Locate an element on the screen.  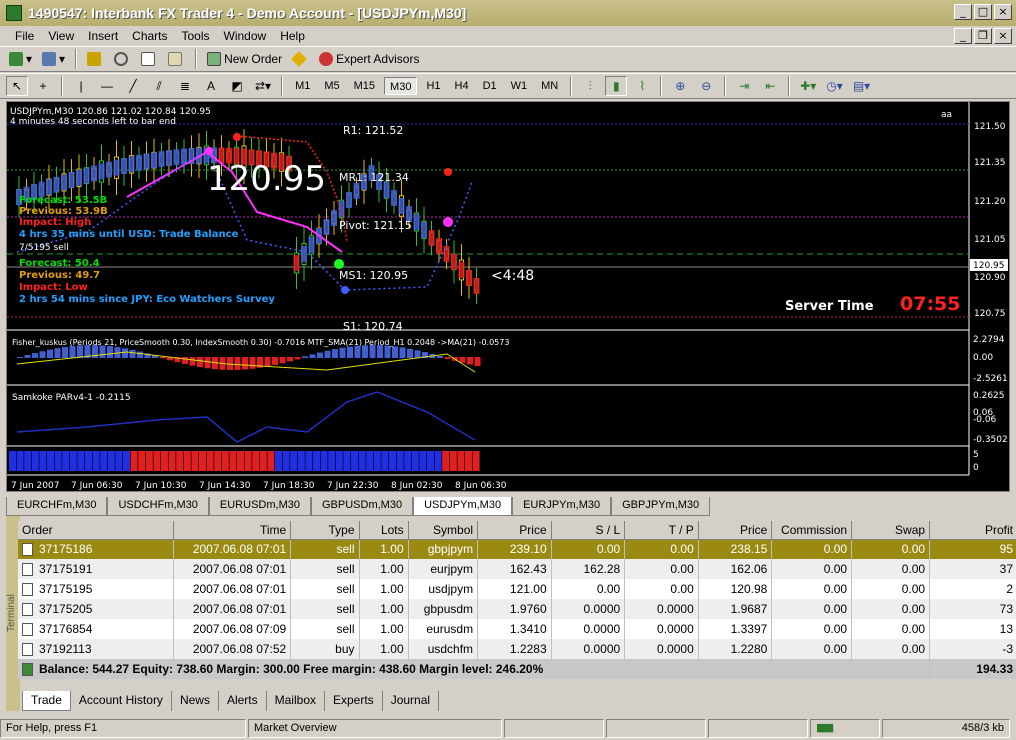
periods-button: ◷▾ is located at coordinates (834, 86).